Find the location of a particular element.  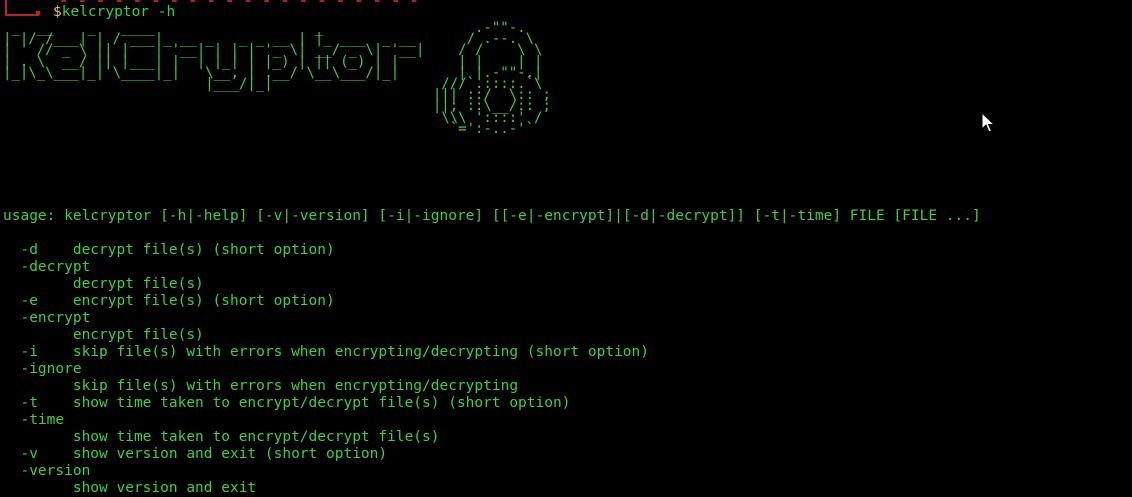

previous-prompt-fragment: ▪ ▪ ▪ ▪ ▪ ▪ ▪ ▪ ▪ ▪ ▪ ▪ ▪ ▪ ▪ ▪ ▪ ▪ ▪ ▪ is located at coordinates (370, 1).